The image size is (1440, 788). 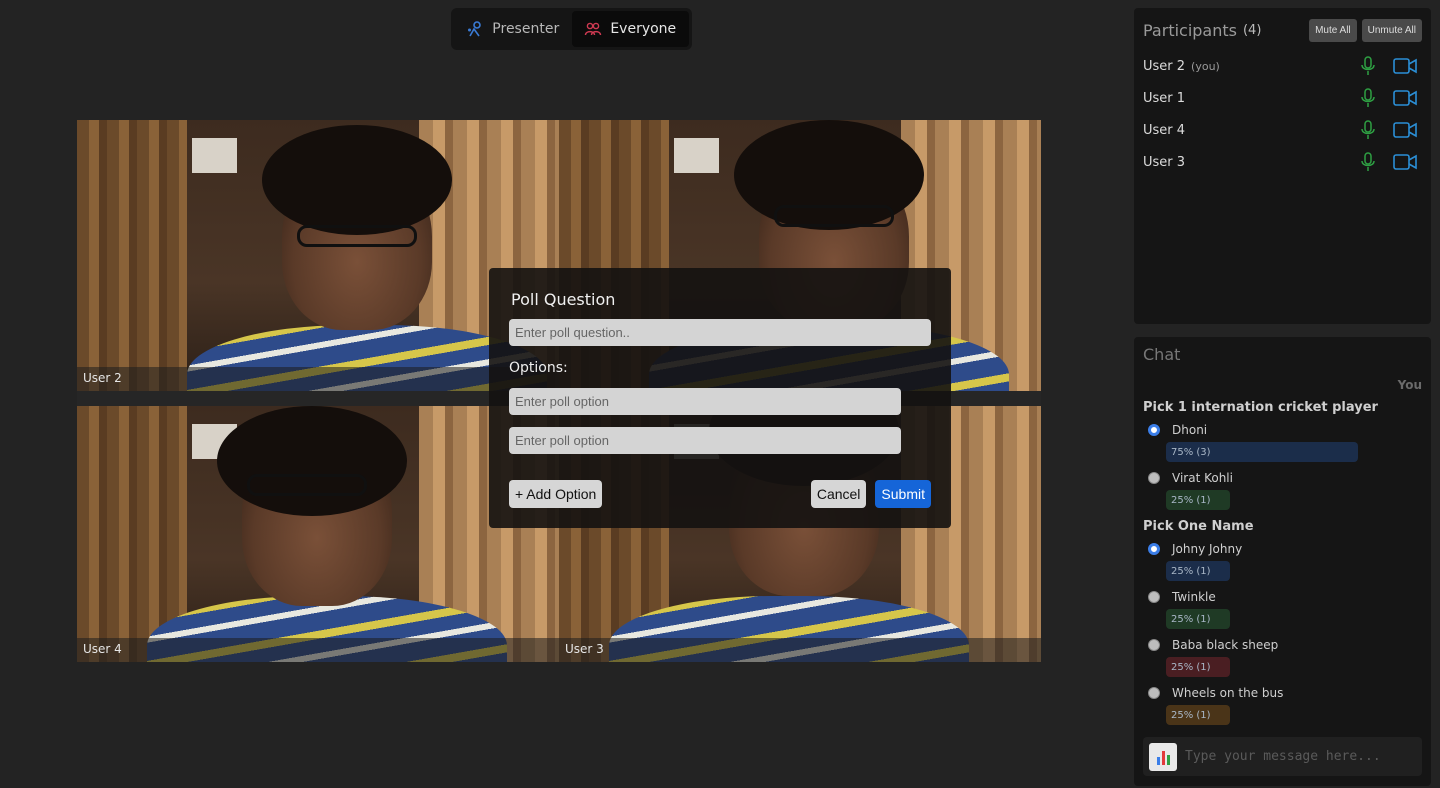 What do you see at coordinates (720, 332) in the screenshot?
I see `poll-question-input` at bounding box center [720, 332].